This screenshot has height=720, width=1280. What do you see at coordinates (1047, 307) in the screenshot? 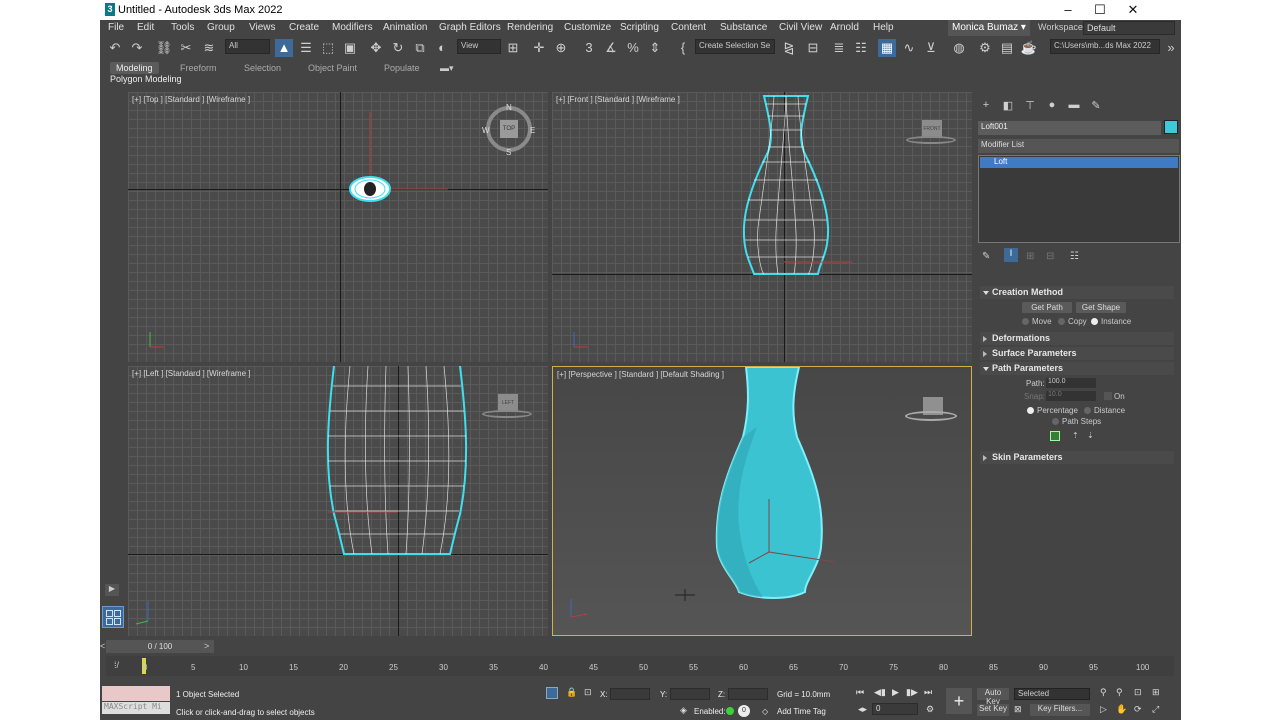
I see `get-path-button: Get Path` at bounding box center [1047, 307].